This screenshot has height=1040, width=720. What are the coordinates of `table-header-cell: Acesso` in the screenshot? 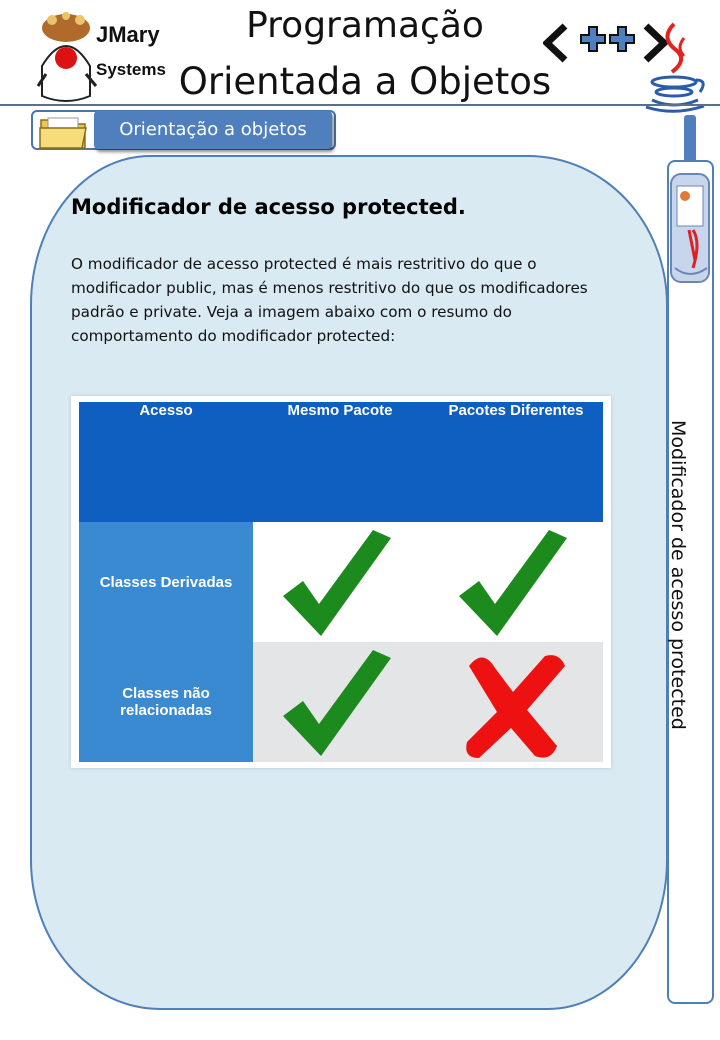 It's located at (166, 410).